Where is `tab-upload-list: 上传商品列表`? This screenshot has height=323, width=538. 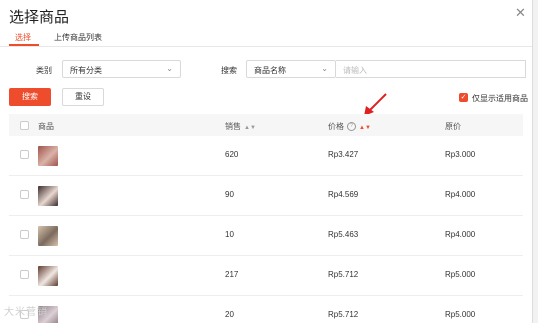 tab-upload-list: 上传商品列表 is located at coordinates (78, 37).